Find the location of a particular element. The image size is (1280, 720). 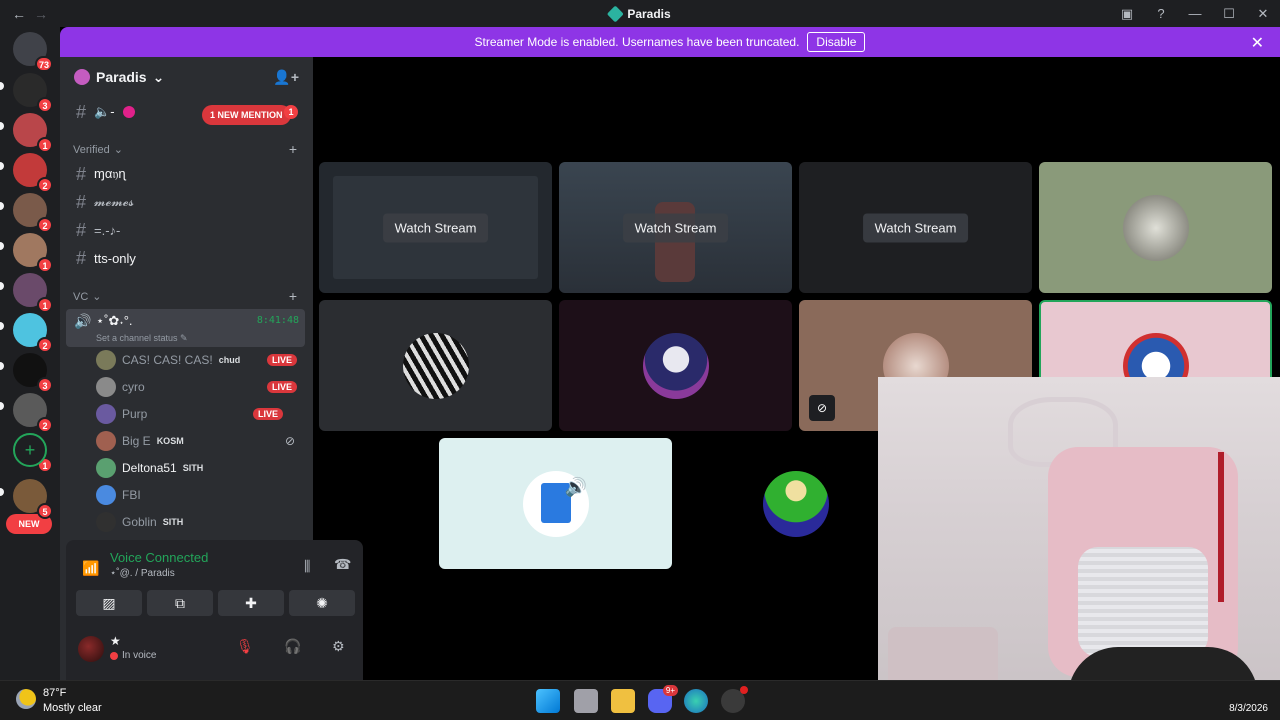

channel-verified-1: # ɱα𝔶ɳ is located at coordinates (186, 174).